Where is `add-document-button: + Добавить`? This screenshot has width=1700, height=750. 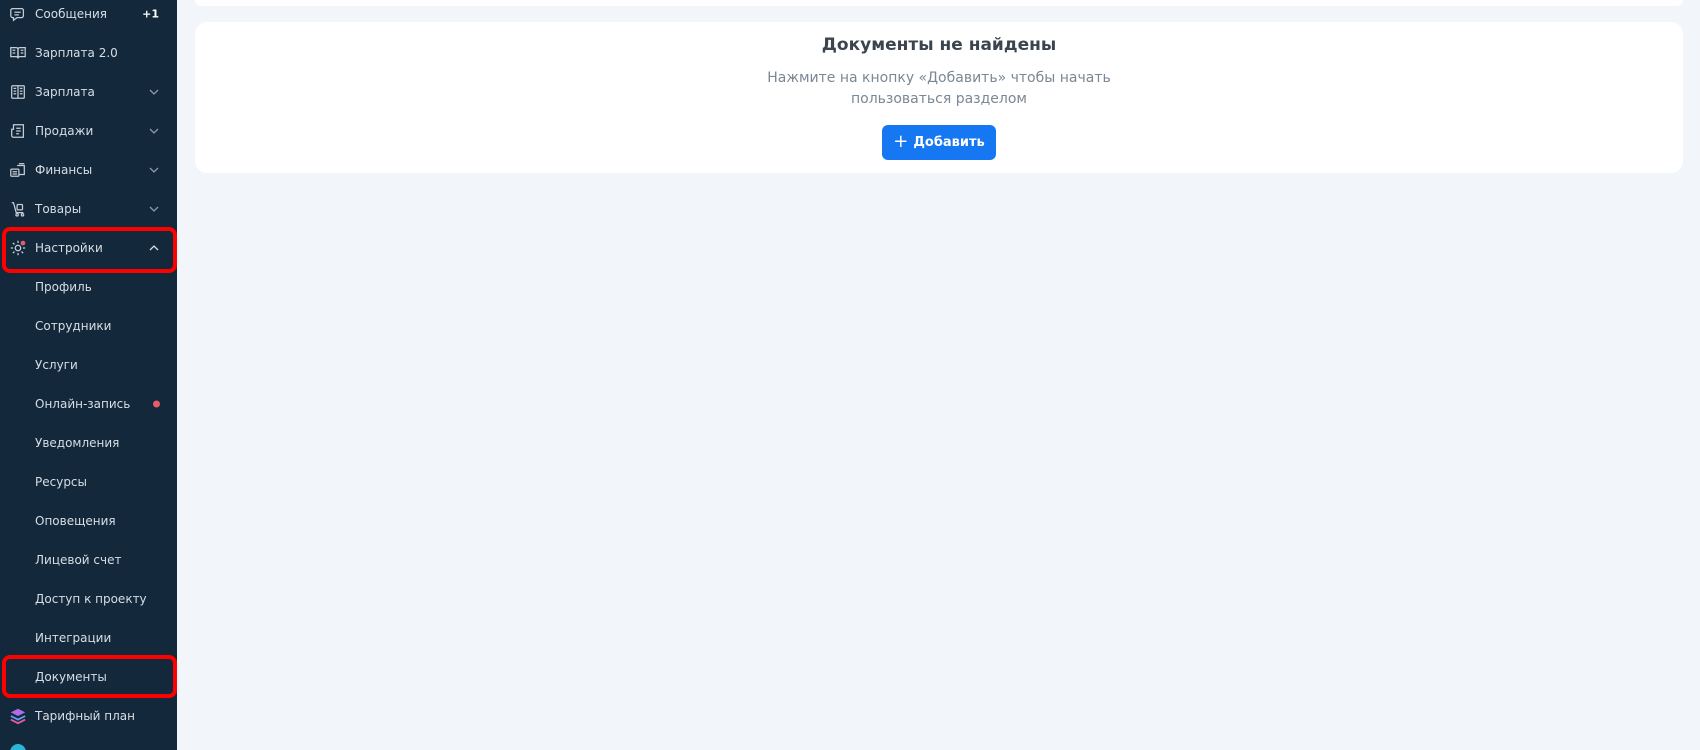
add-document-button: + Добавить is located at coordinates (939, 142).